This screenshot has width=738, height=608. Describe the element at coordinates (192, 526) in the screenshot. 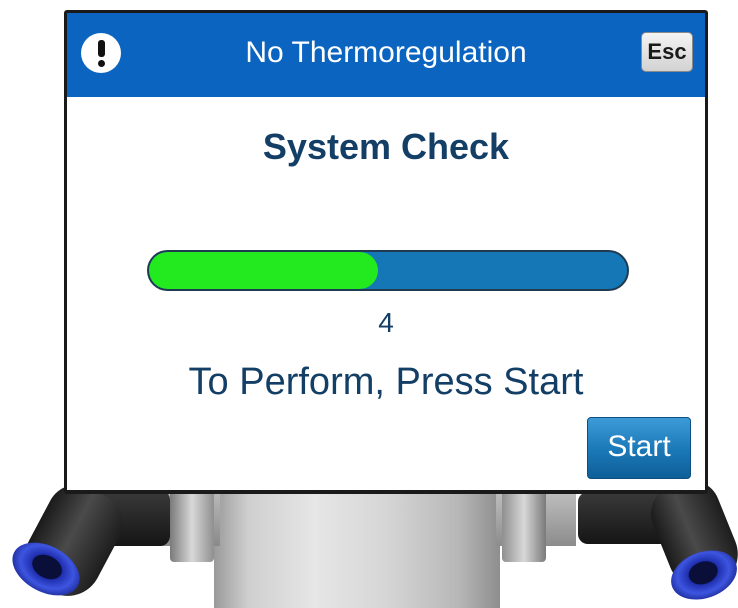

I see `housing-ring-left` at that location.